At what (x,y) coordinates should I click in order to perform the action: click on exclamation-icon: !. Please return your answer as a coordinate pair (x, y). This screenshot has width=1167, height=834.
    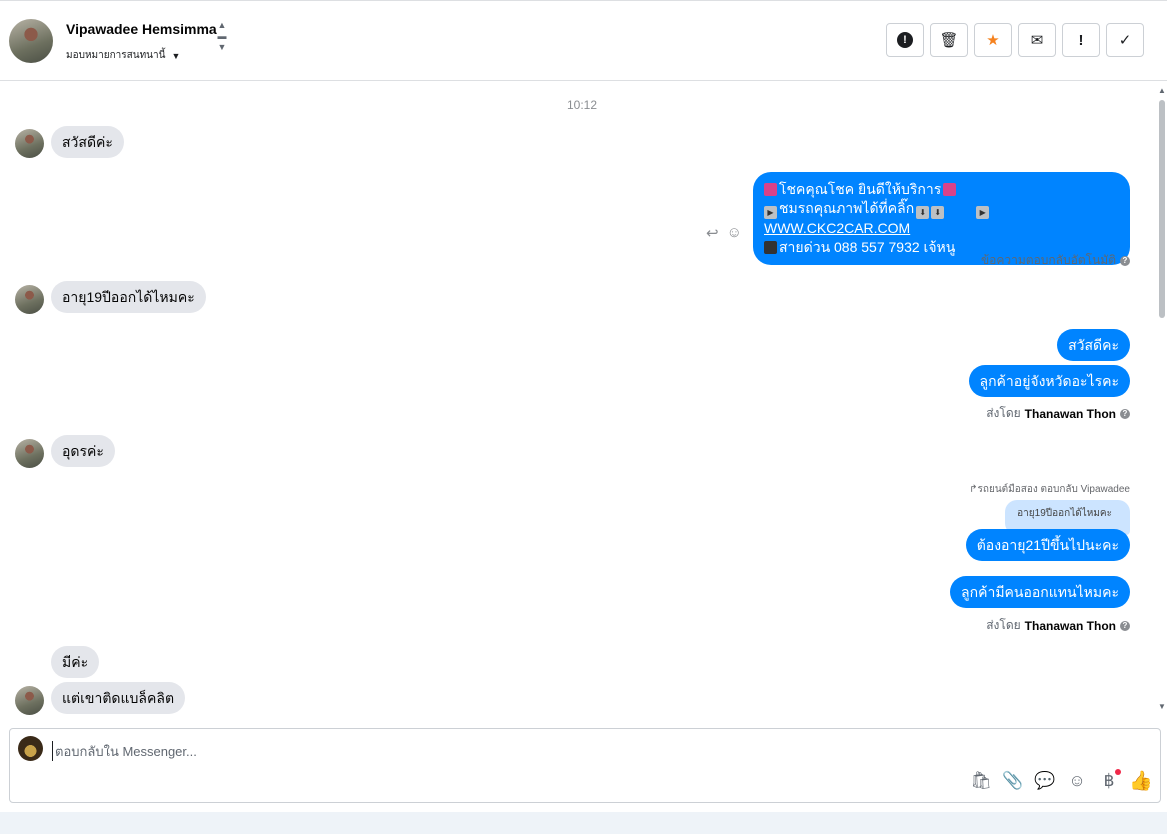
    Looking at the image, I should click on (1081, 40).